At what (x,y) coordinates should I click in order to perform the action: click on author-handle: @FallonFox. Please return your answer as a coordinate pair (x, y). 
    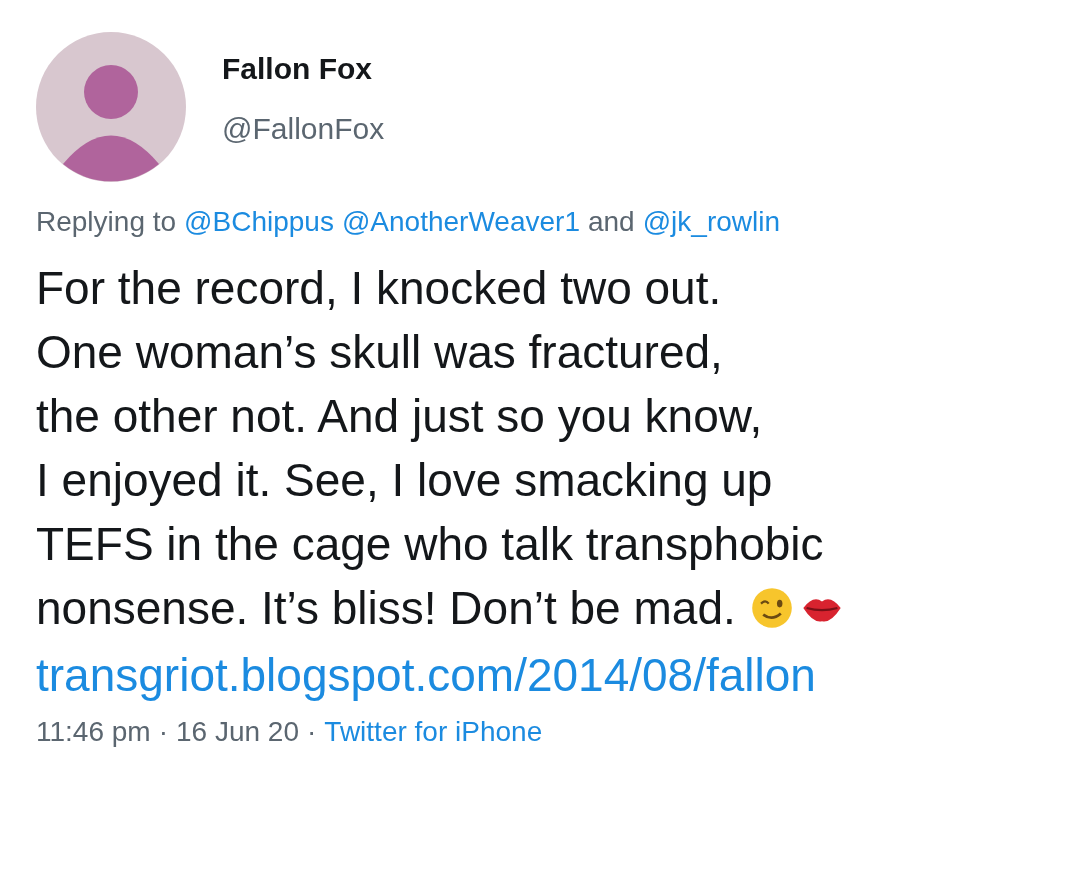
    Looking at the image, I should click on (303, 129).